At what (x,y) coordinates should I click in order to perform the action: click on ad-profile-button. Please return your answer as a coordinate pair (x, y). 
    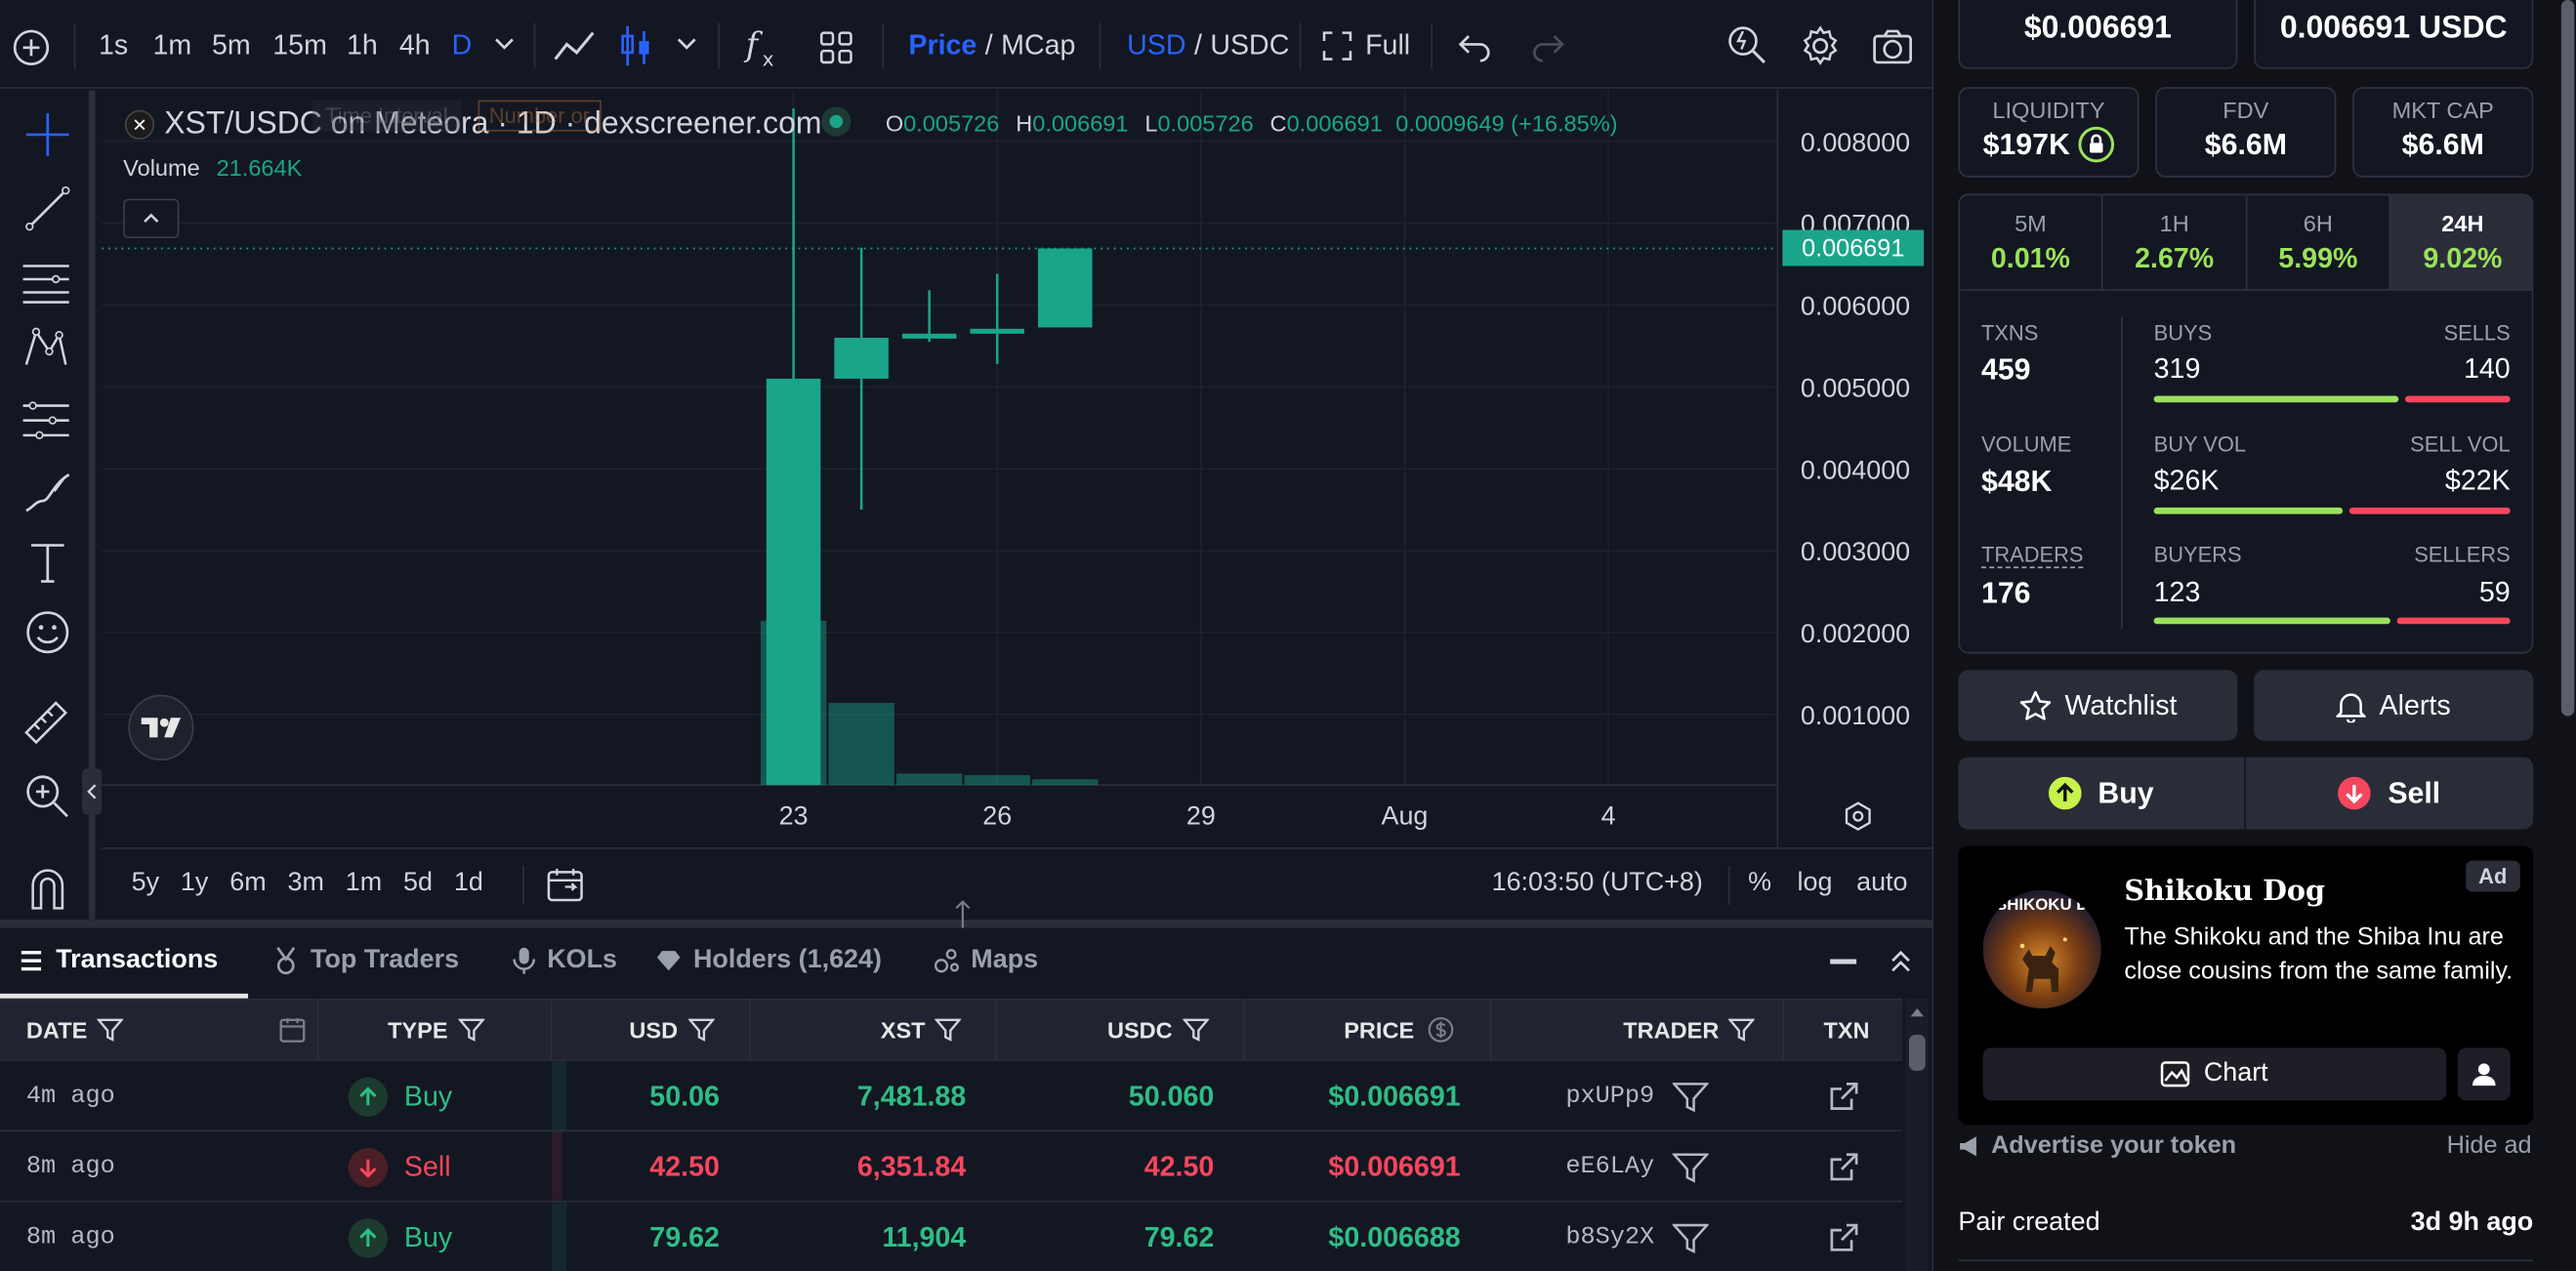
    Looking at the image, I should click on (2484, 1074).